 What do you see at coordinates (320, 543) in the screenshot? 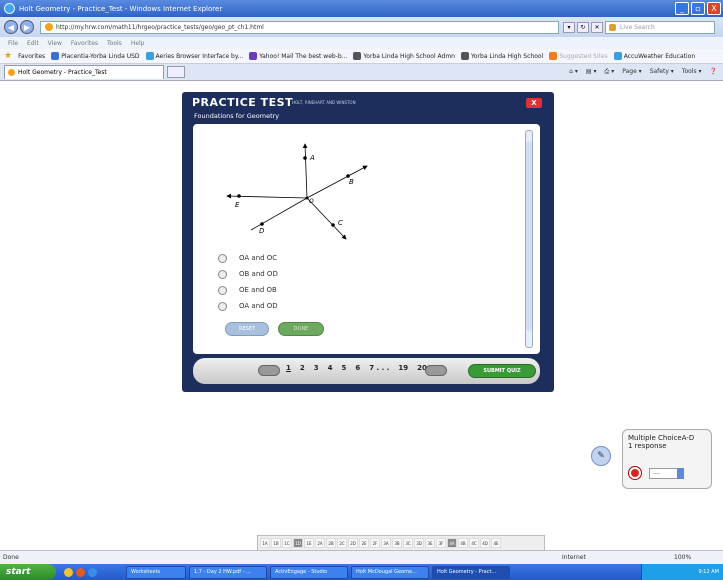
I see `grid-cell: 2A` at bounding box center [320, 543].